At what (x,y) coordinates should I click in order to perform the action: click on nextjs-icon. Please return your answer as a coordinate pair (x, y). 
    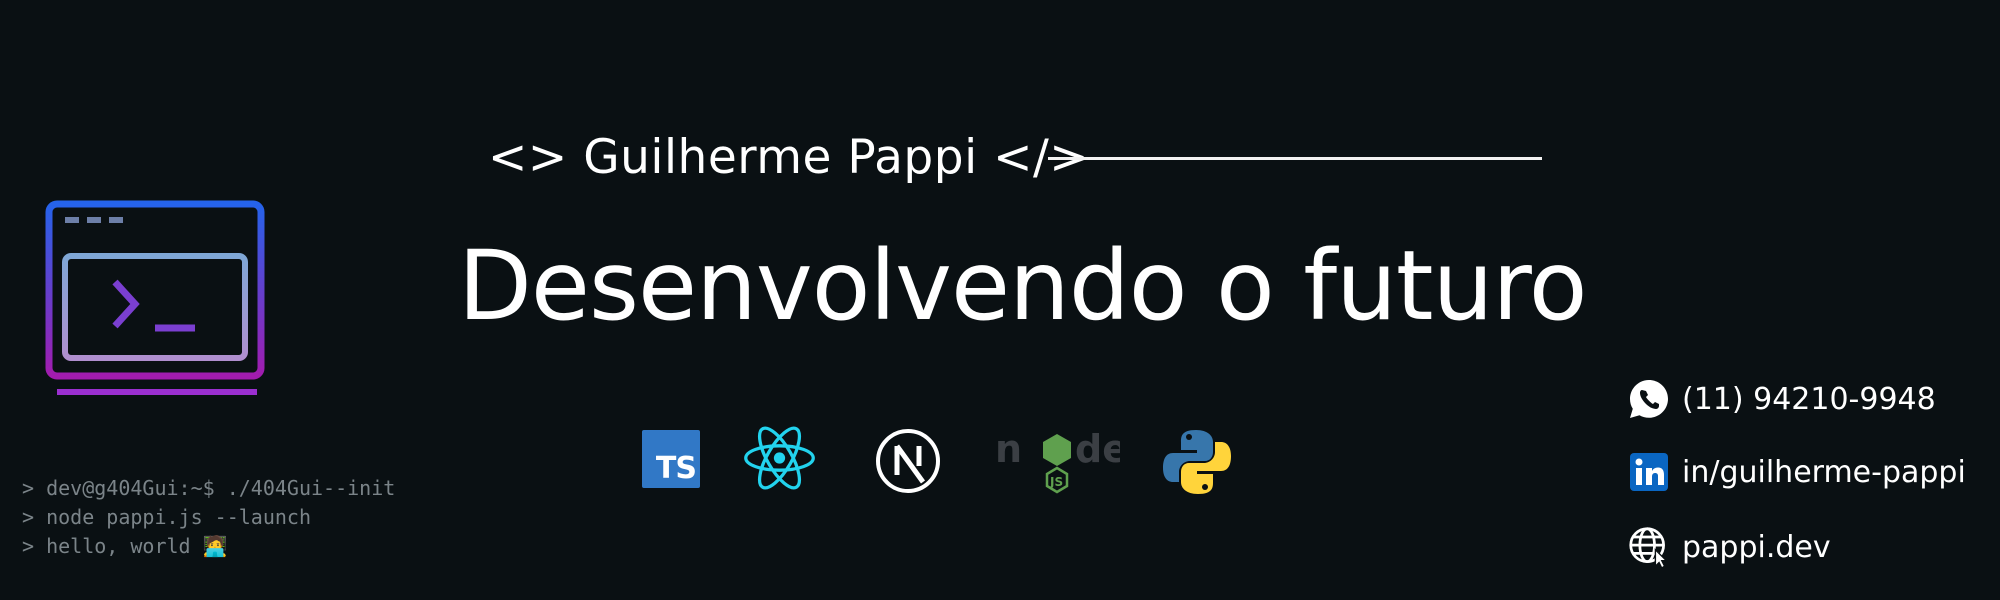
    Looking at the image, I should click on (908, 461).